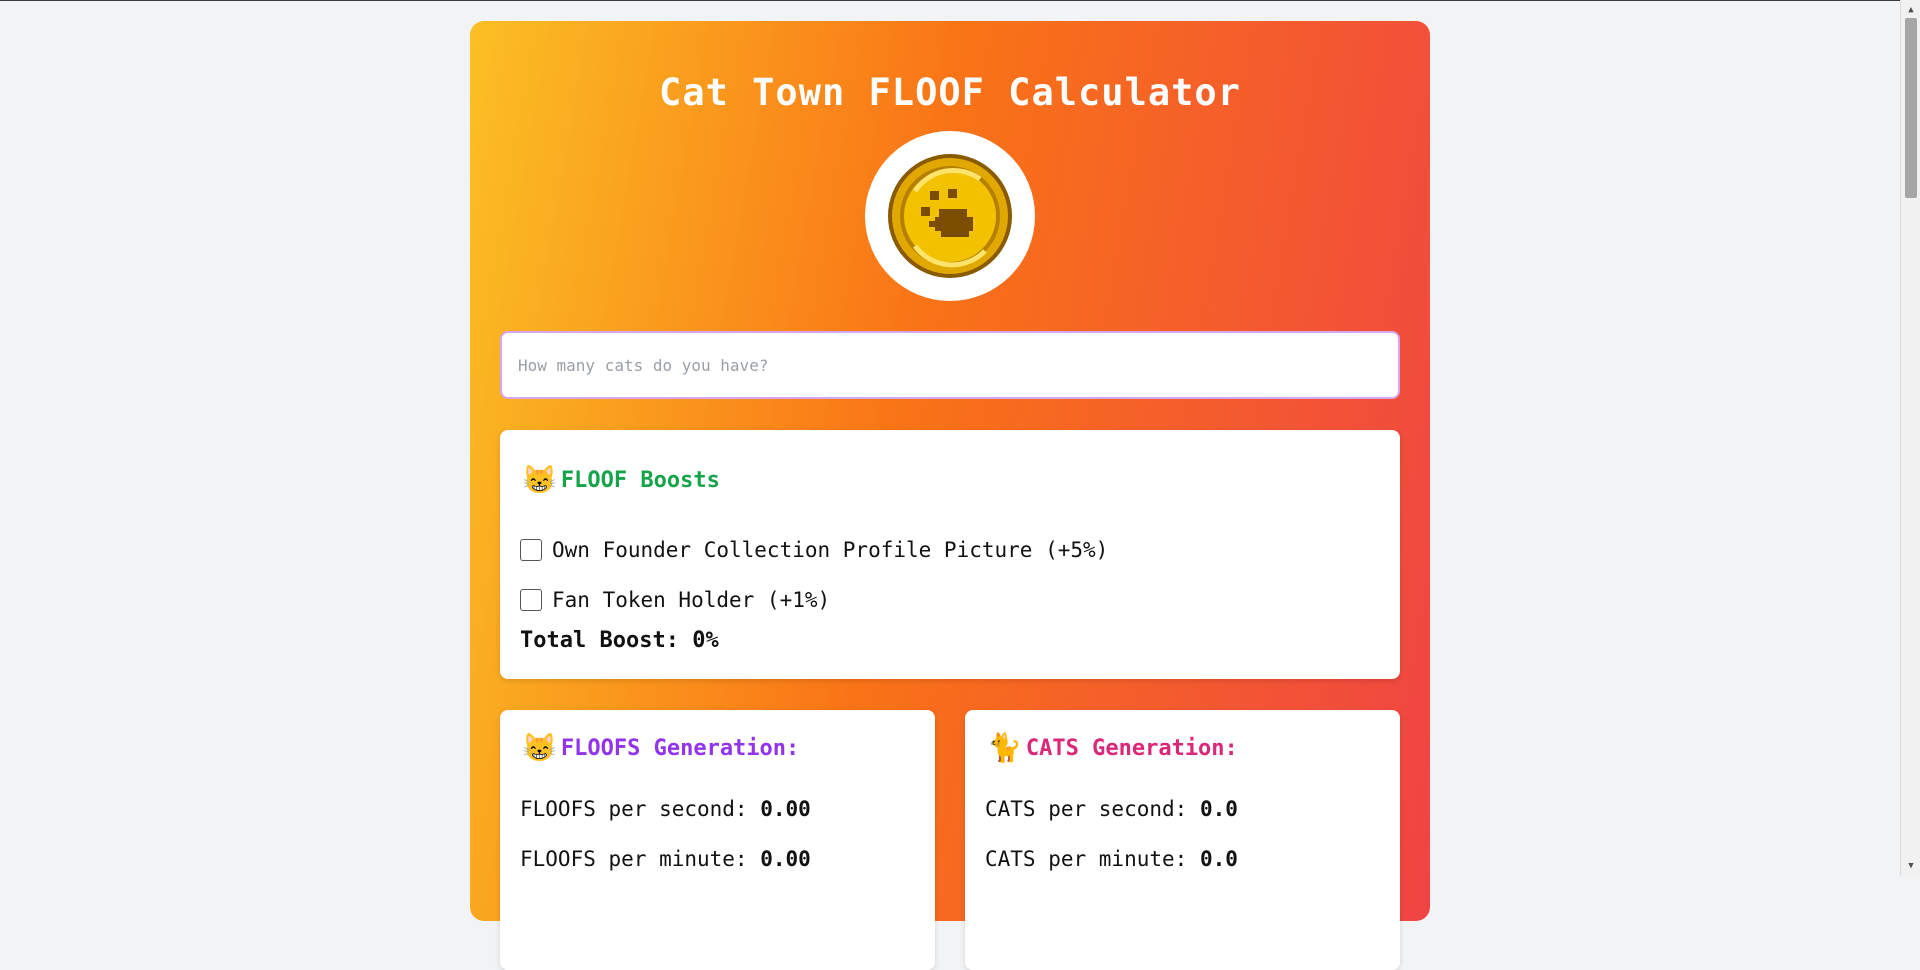 Image resolution: width=1920 pixels, height=970 pixels. I want to click on total-boost-label: Total Boost:, so click(599, 640).